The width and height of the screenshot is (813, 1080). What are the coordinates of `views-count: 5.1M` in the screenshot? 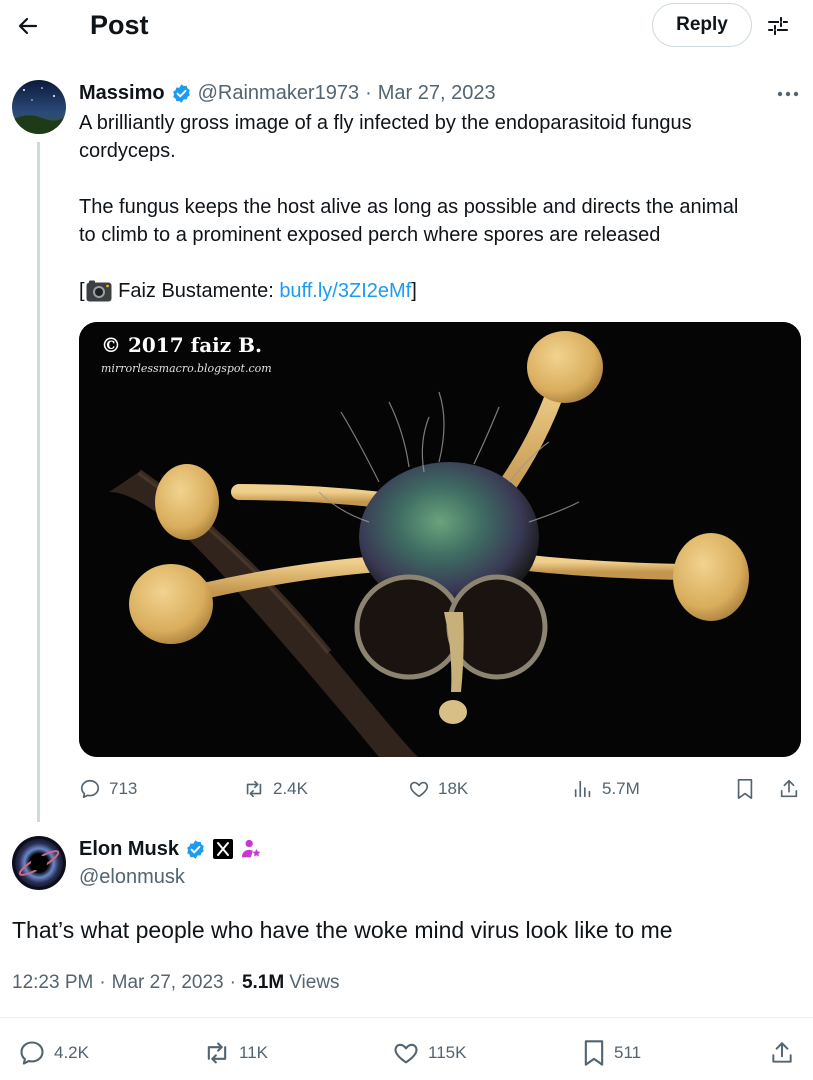 It's located at (263, 982).